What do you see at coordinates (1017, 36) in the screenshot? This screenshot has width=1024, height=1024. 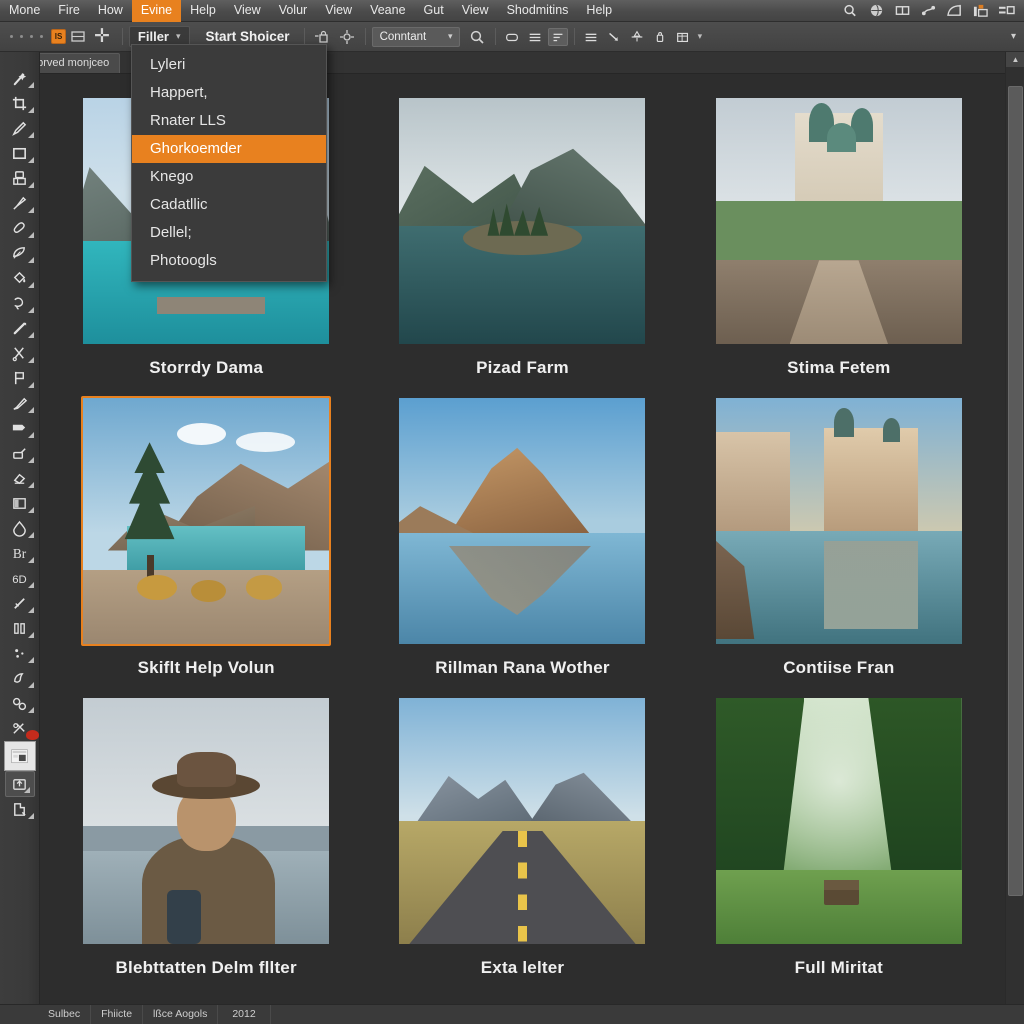 I see `options-overflow-icon: ▾` at bounding box center [1017, 36].